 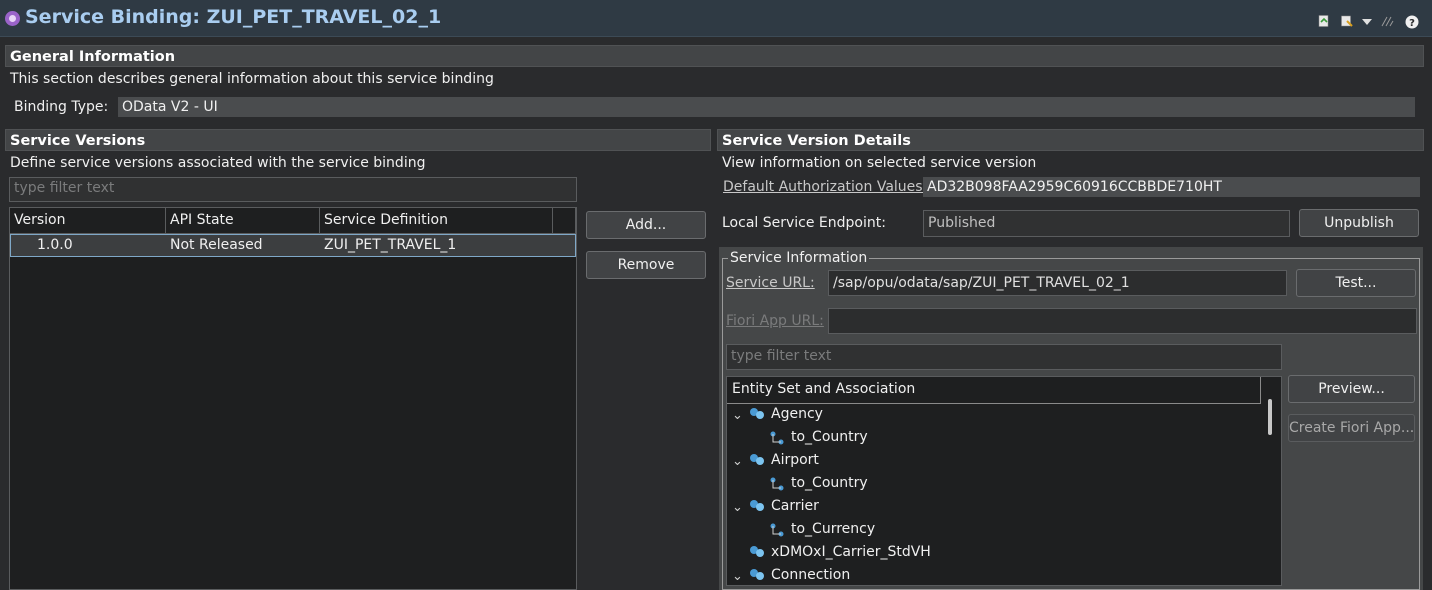 I want to click on tree-scrollbar-thumb, so click(x=1270, y=417).